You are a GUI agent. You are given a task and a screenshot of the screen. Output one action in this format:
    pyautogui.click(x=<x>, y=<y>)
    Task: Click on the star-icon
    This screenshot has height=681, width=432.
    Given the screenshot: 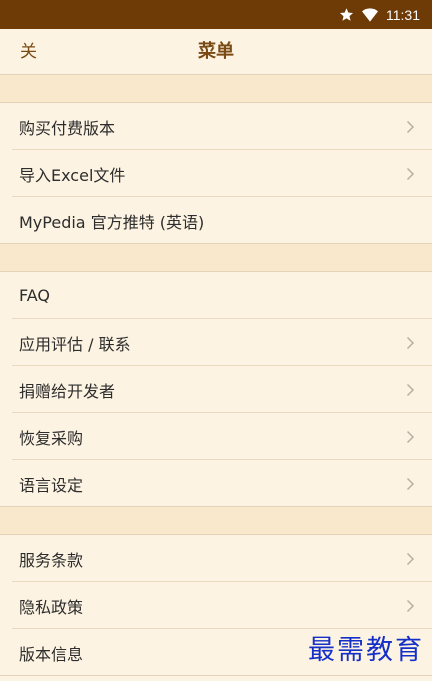 What is the action you would take?
    pyautogui.click(x=346, y=14)
    